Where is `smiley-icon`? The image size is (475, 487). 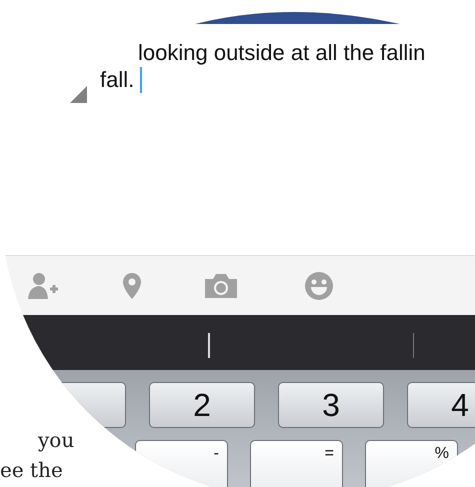
smiley-icon is located at coordinates (319, 285).